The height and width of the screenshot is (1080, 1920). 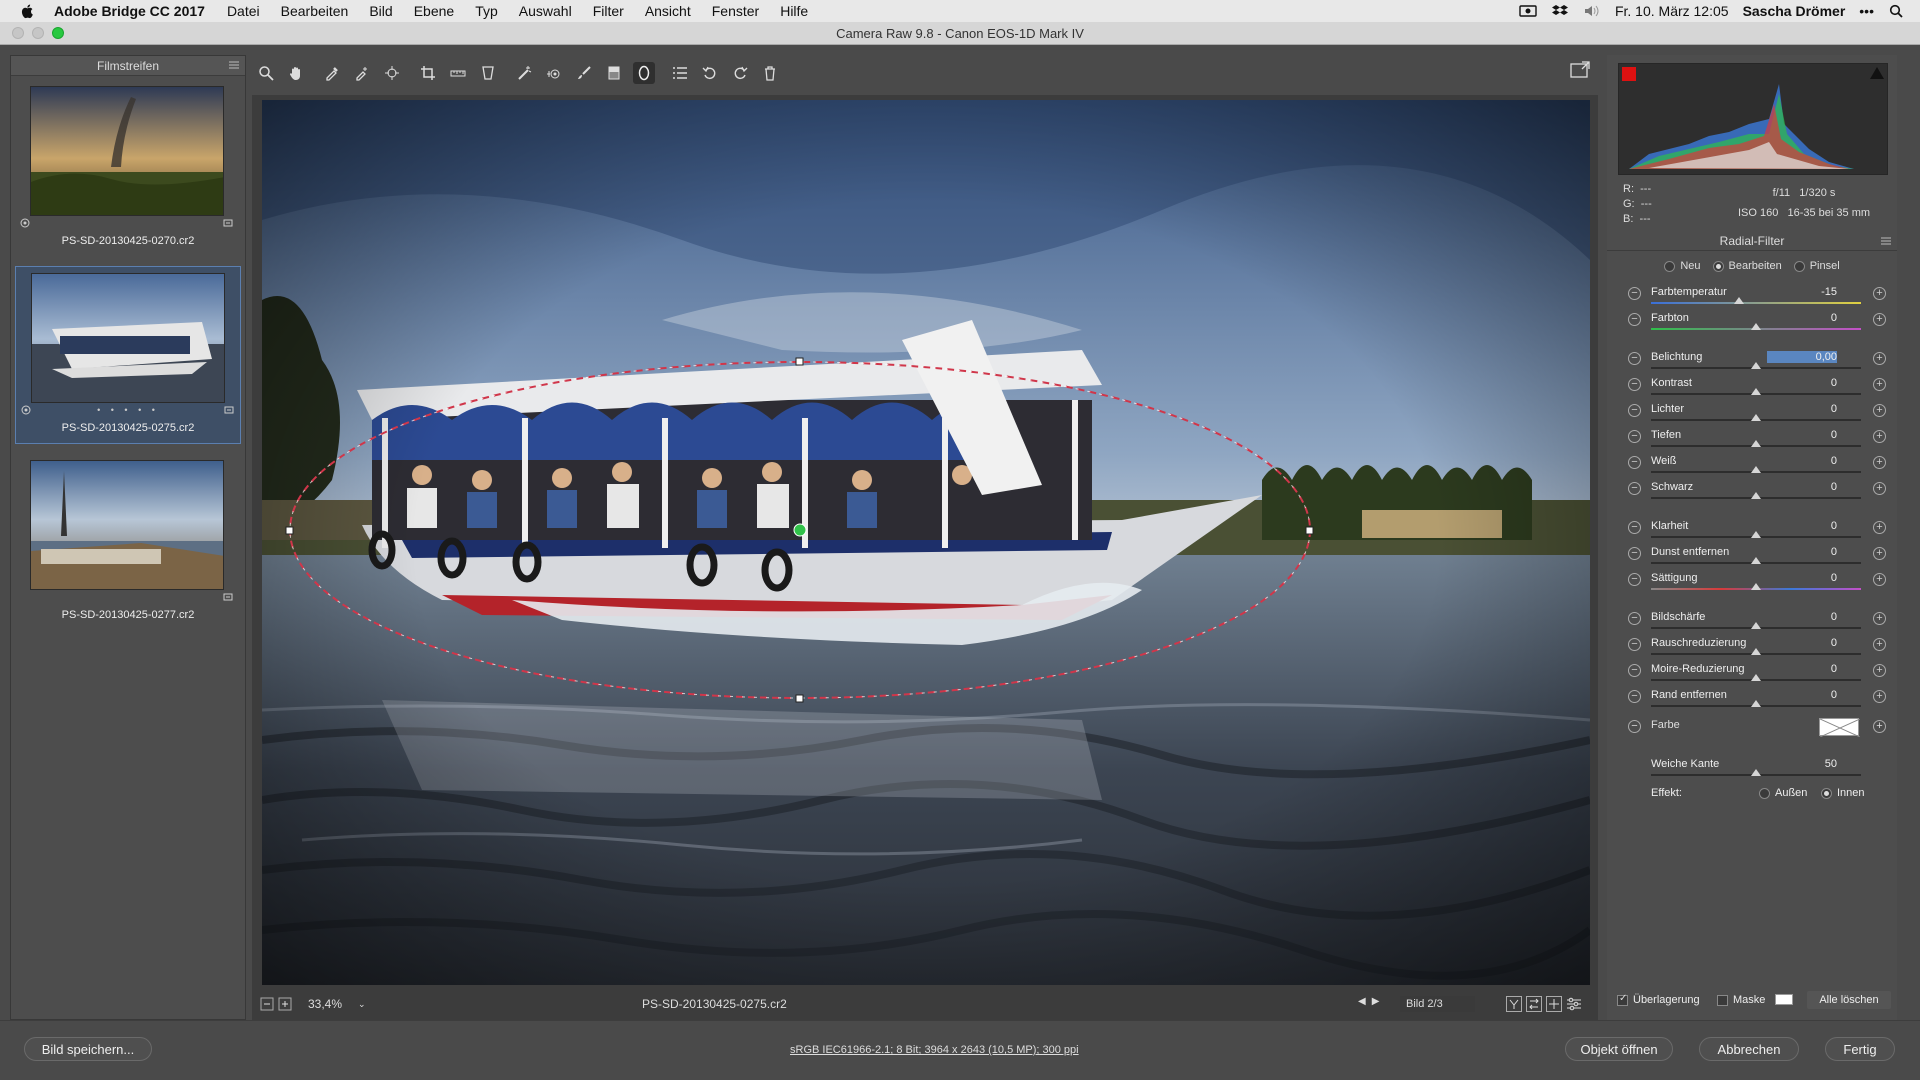 I want to click on menu-bild: Bild, so click(x=380, y=11).